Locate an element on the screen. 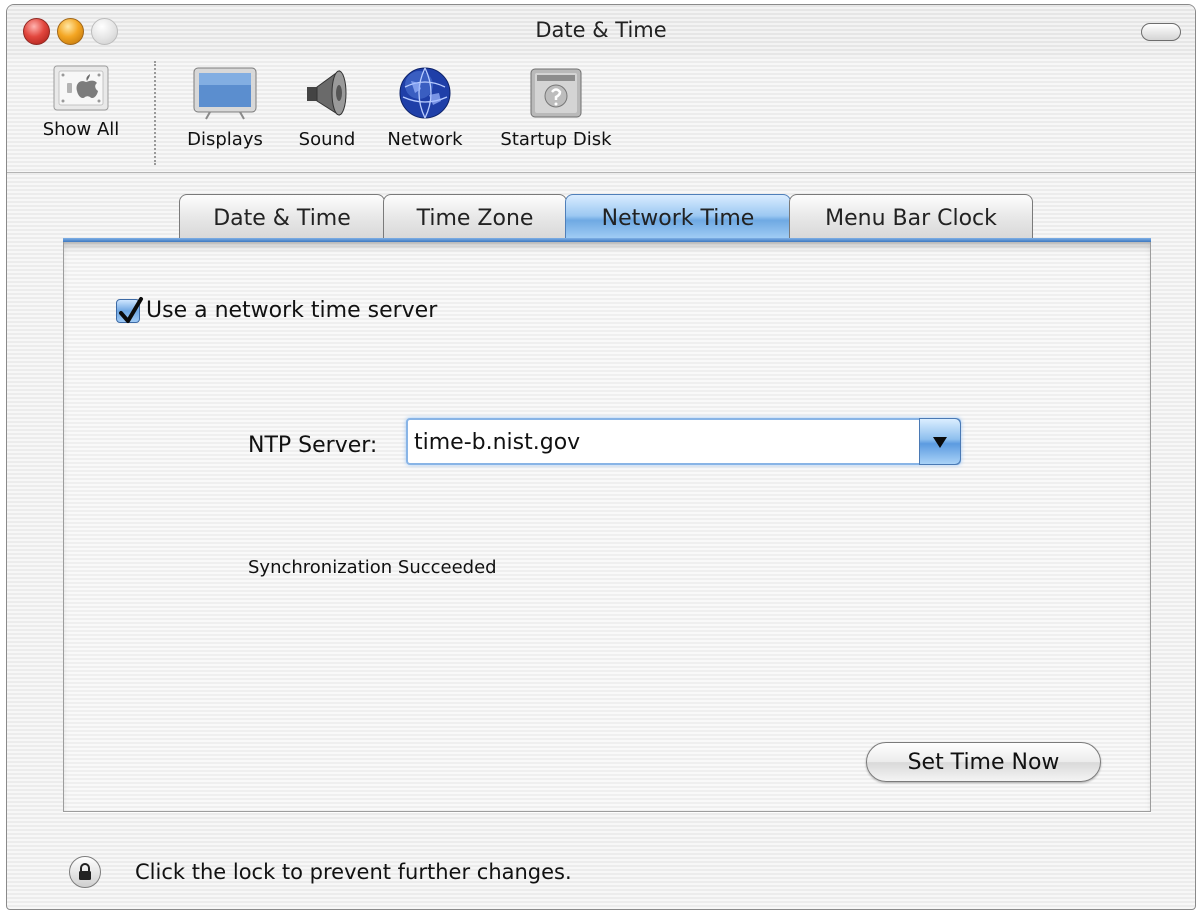 Image resolution: width=1201 pixels, height=915 pixels. displays-button: Displays is located at coordinates (225, 107).